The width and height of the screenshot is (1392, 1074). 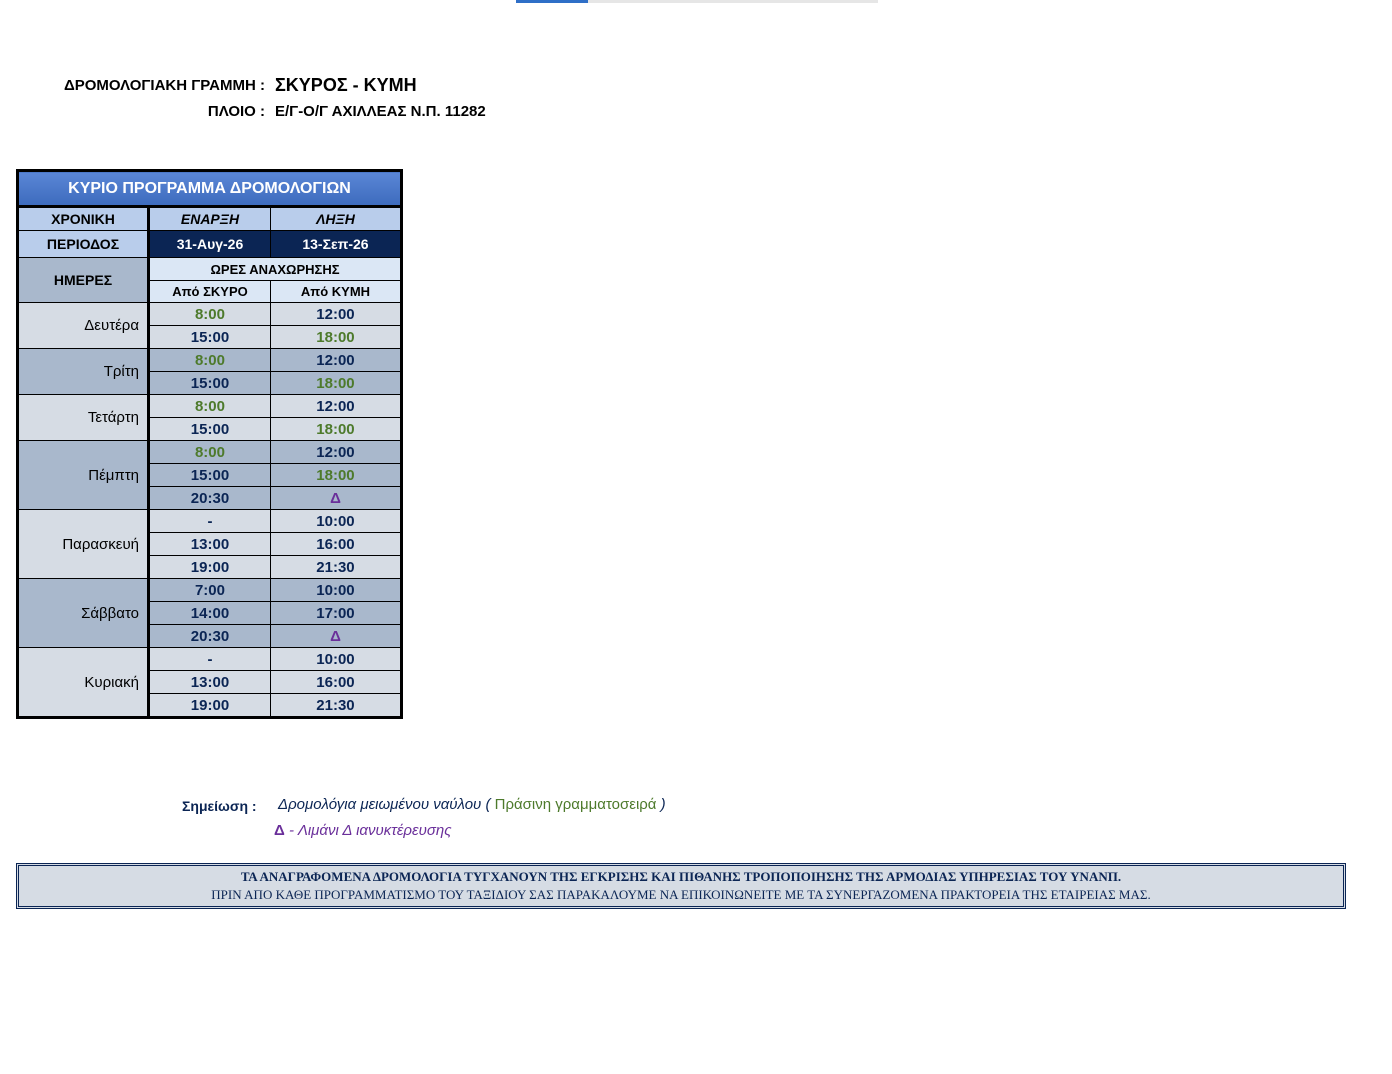 What do you see at coordinates (346, 85) in the screenshot?
I see `route-value: ΣΚΥΡΟΣ - ΚΥΜΗ` at bounding box center [346, 85].